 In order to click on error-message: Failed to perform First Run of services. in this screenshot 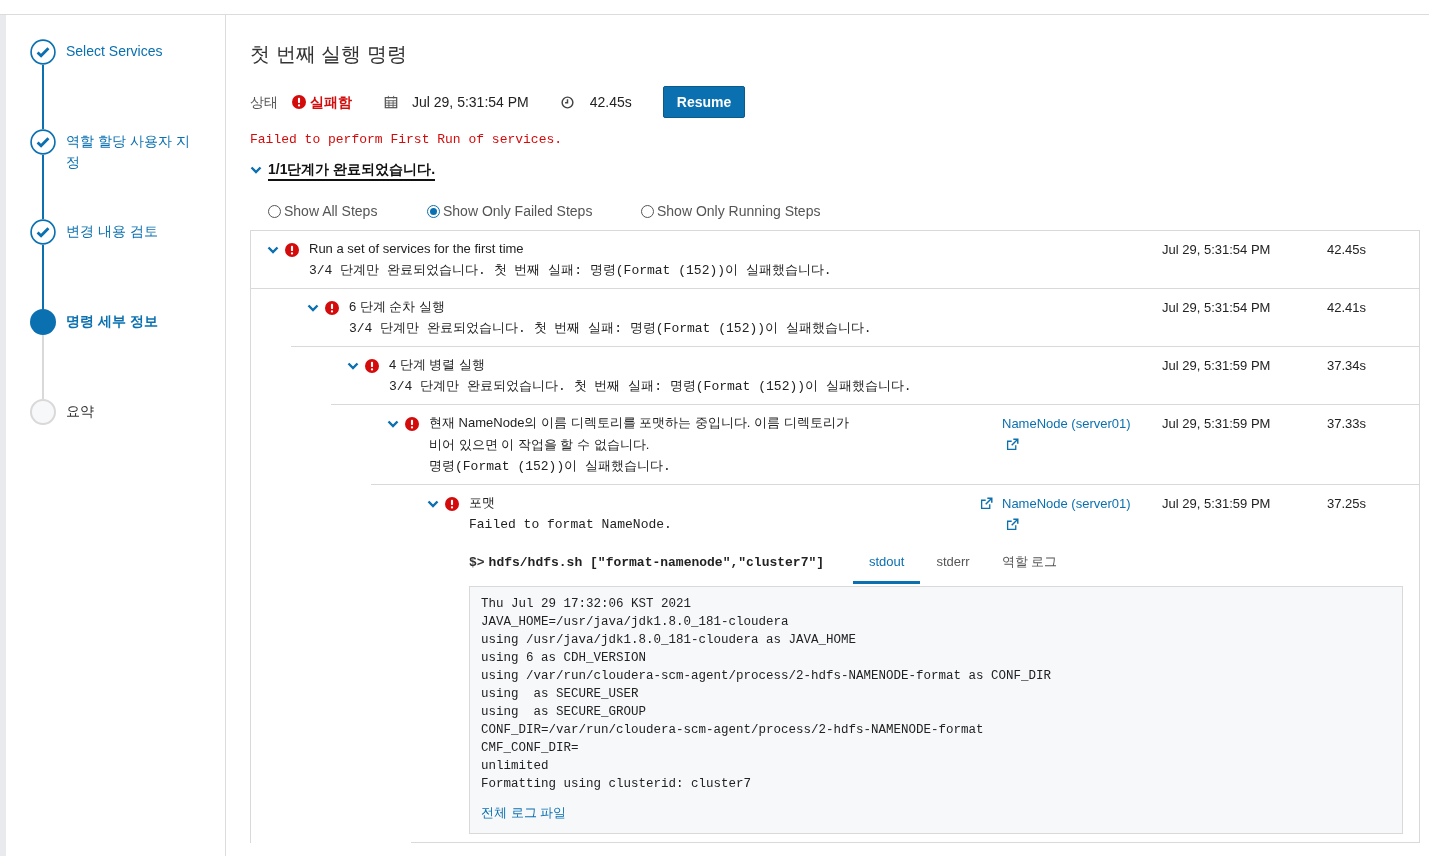, I will do `click(407, 140)`.